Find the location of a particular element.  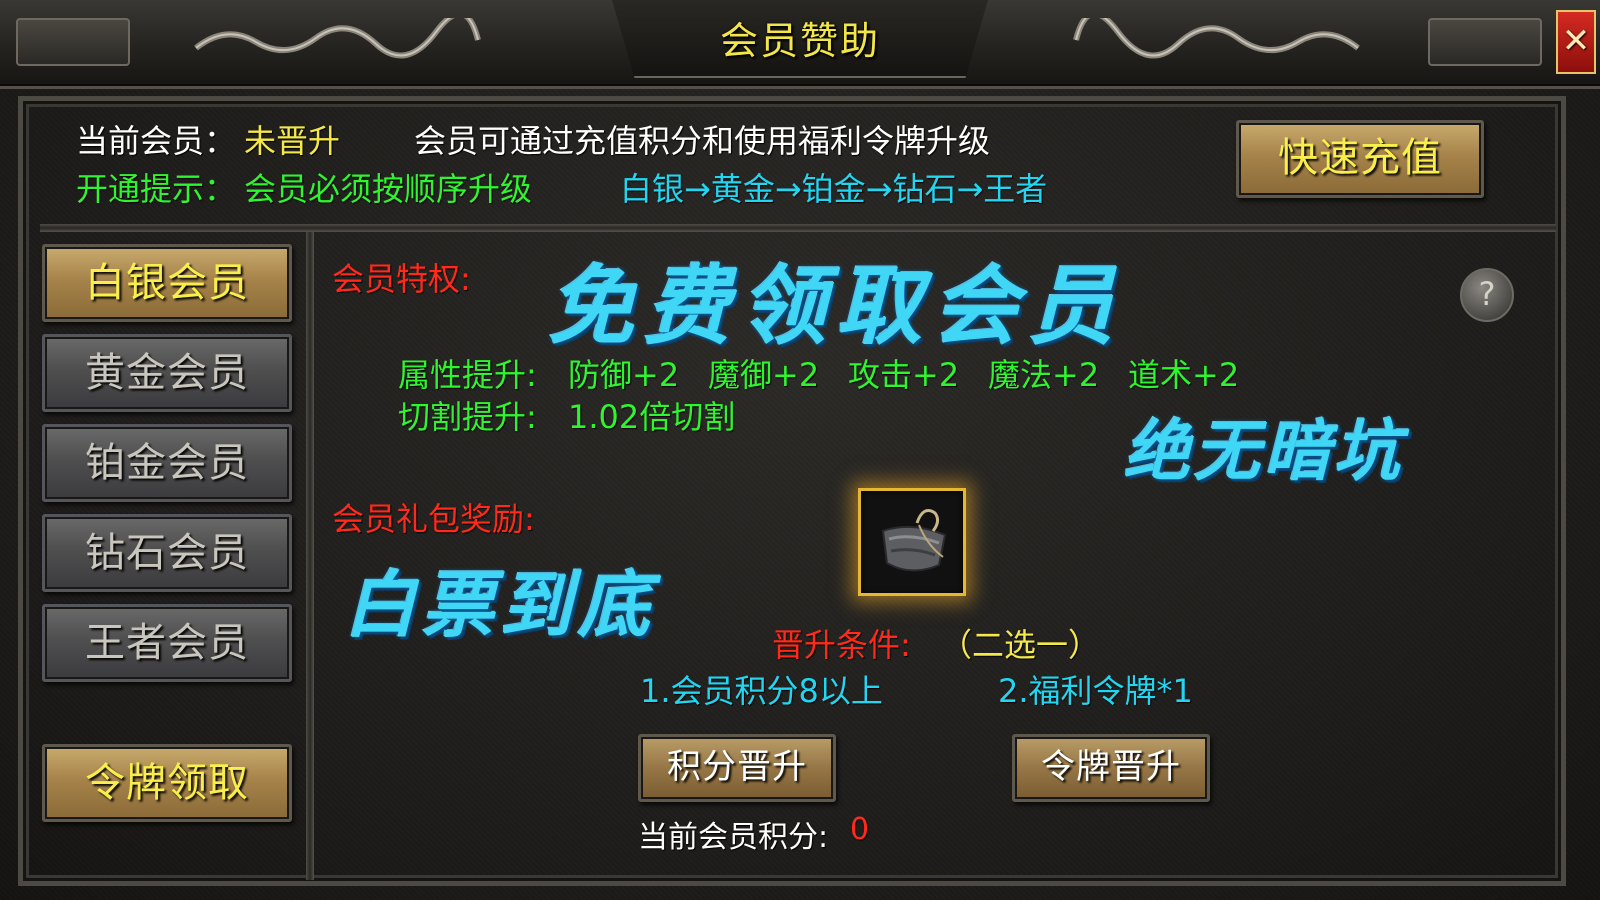

cut-value: 1.02倍切割 is located at coordinates (652, 417).